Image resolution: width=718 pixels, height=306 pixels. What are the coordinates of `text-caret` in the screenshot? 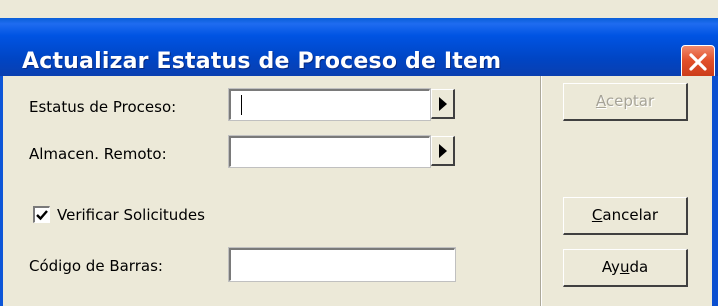 It's located at (241, 105).